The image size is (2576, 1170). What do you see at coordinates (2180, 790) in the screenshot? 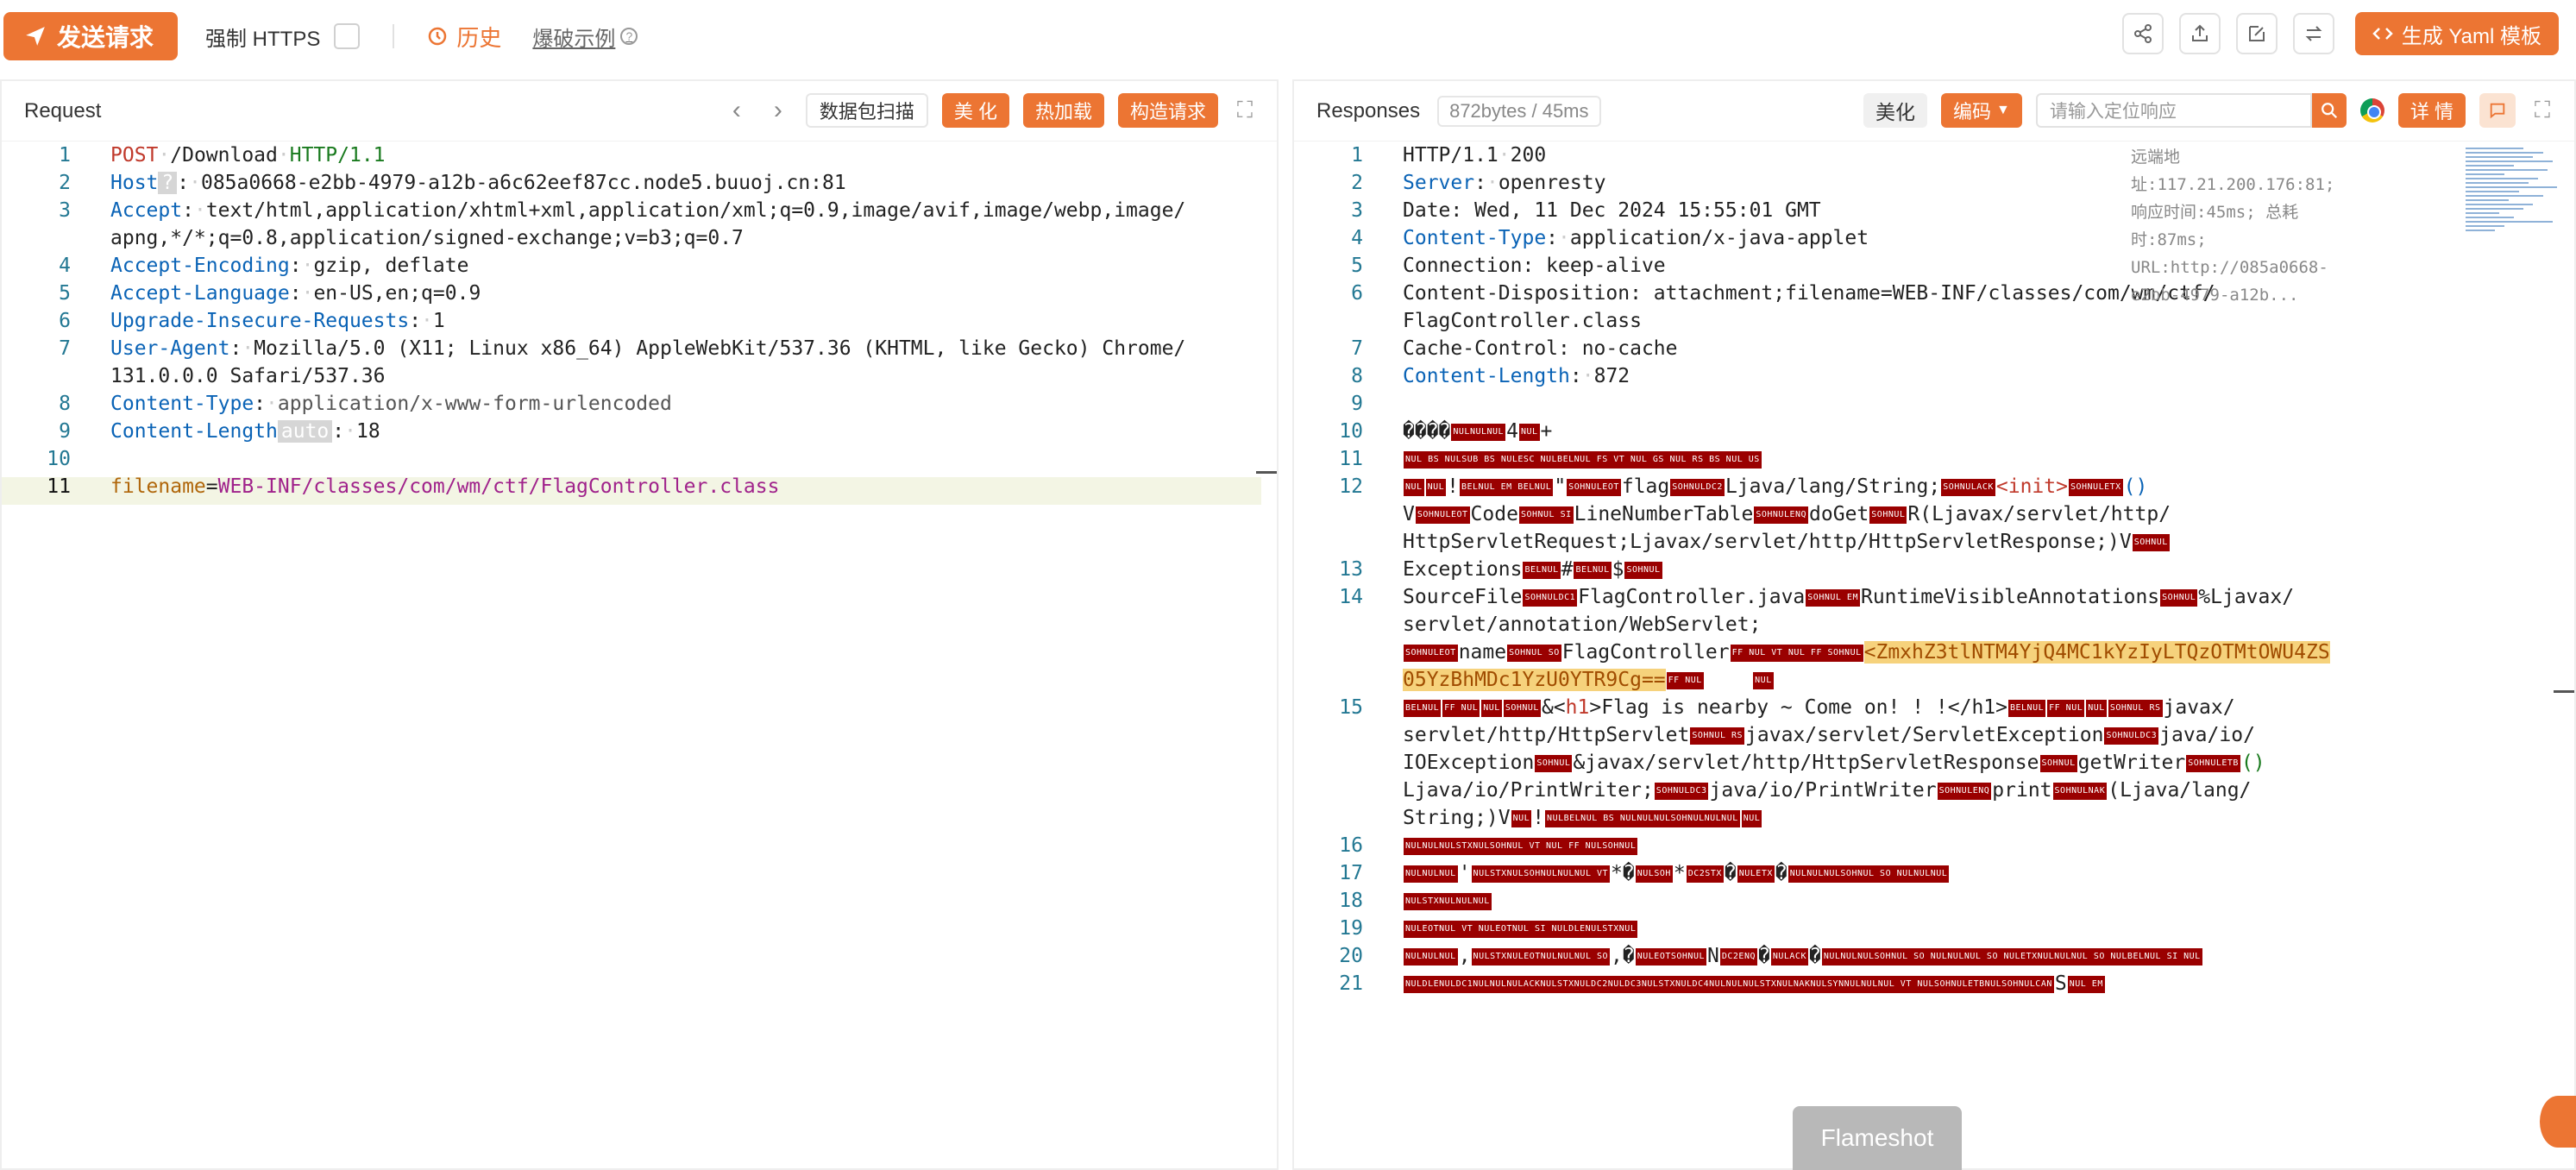
I see `binary-text: (Ljava/lang/` at bounding box center [2180, 790].